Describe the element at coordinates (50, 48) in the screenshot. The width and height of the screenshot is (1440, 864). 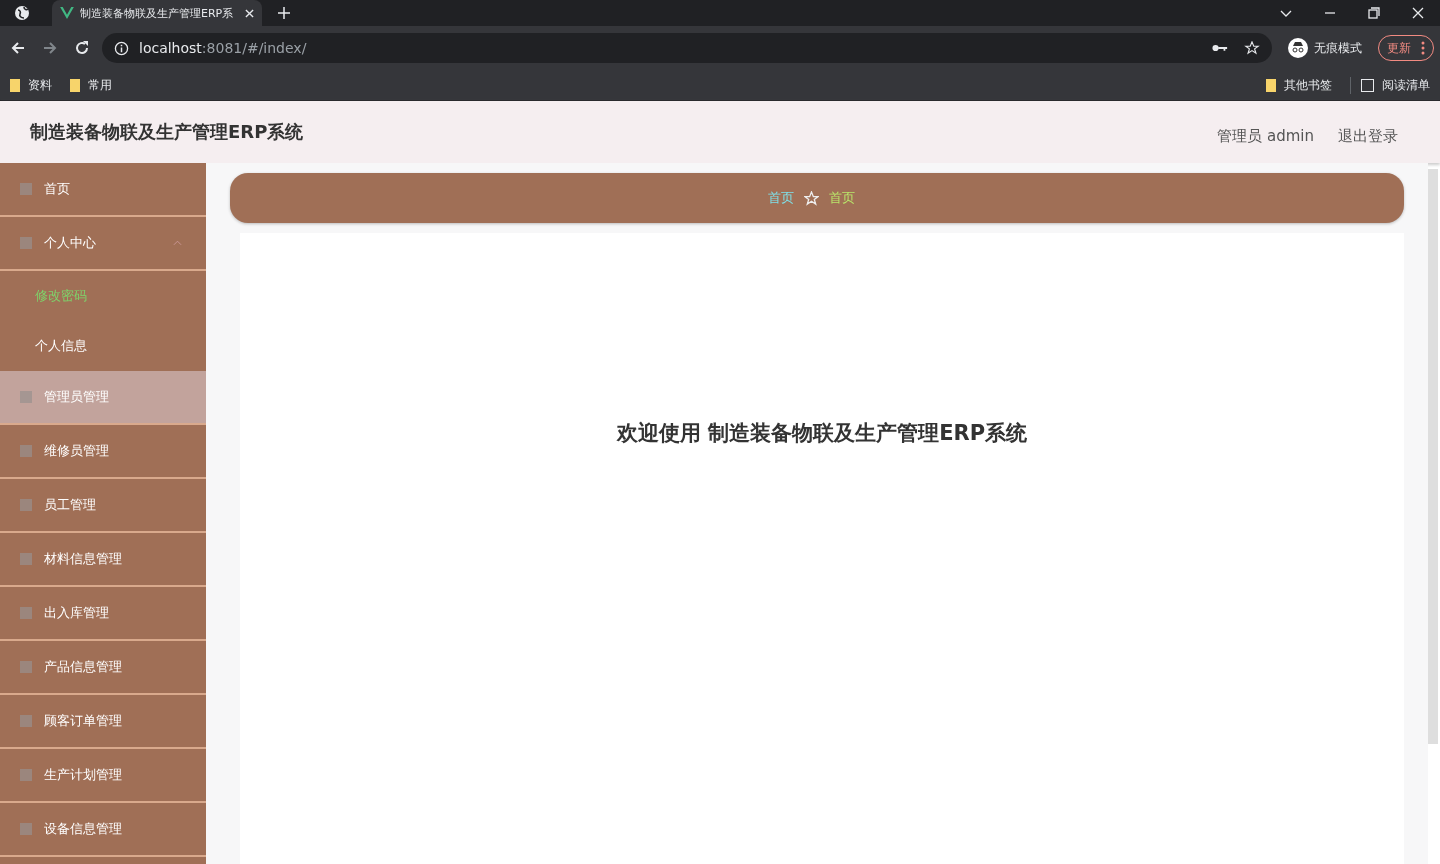
I see `forward-icon` at that location.